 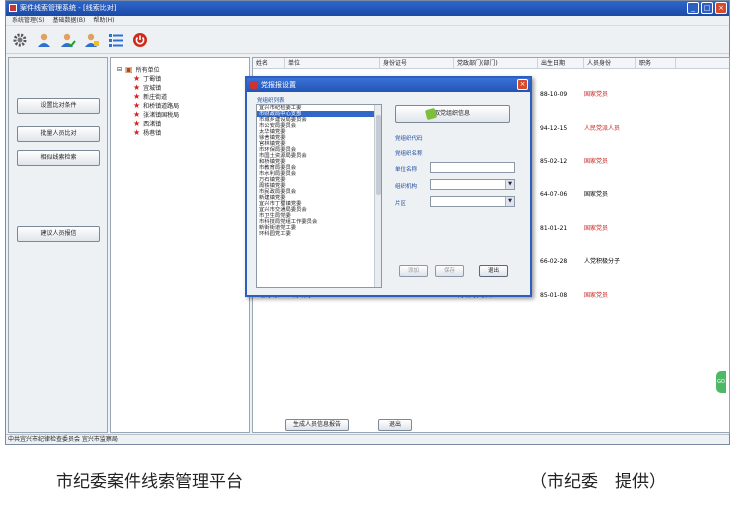 I want to click on col-name: 姓名, so click(x=269, y=63).